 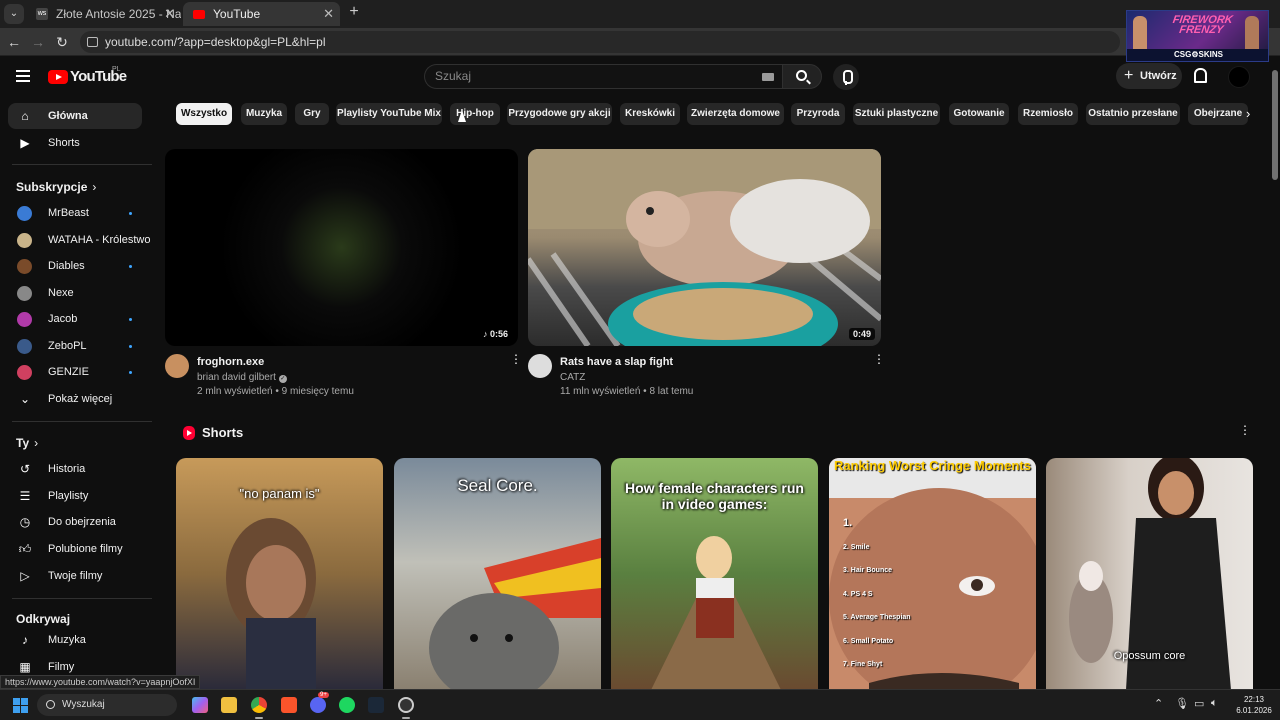 What do you see at coordinates (82, 522) in the screenshot?
I see `sidebar-item-label: Do obejrzenia` at bounding box center [82, 522].